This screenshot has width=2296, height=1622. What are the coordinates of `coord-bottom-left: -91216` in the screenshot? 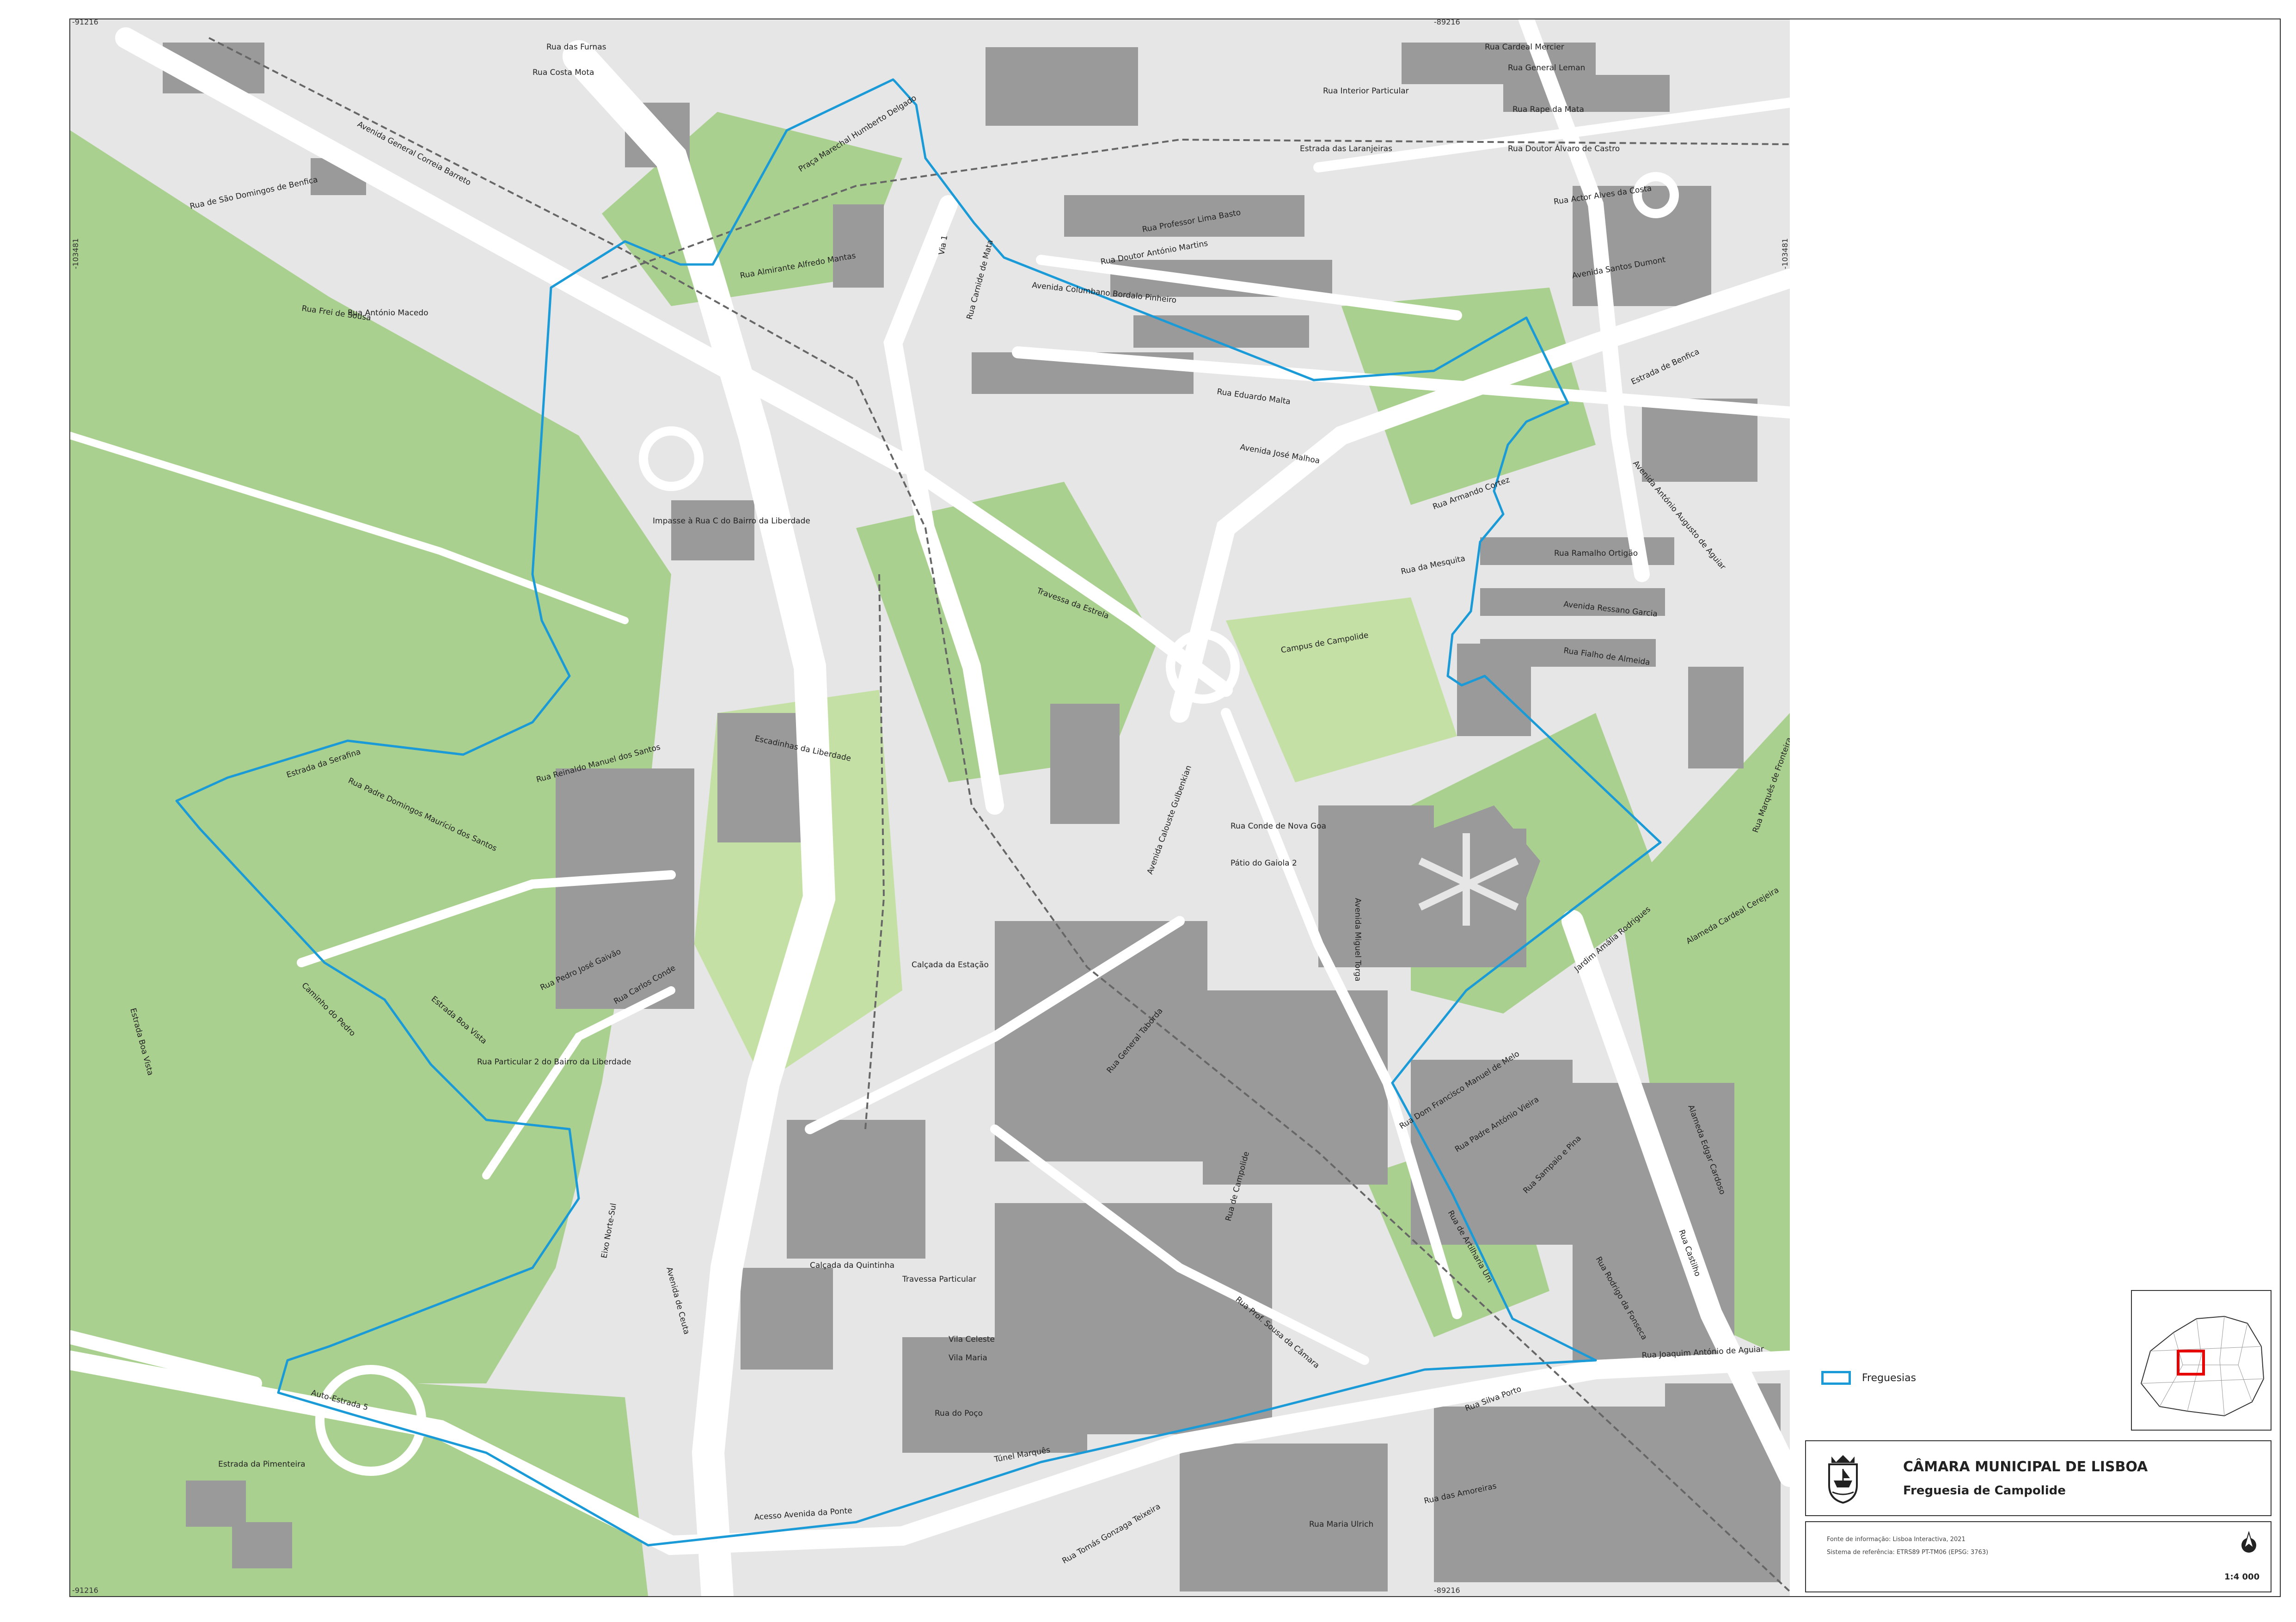 It's located at (85, 1591).